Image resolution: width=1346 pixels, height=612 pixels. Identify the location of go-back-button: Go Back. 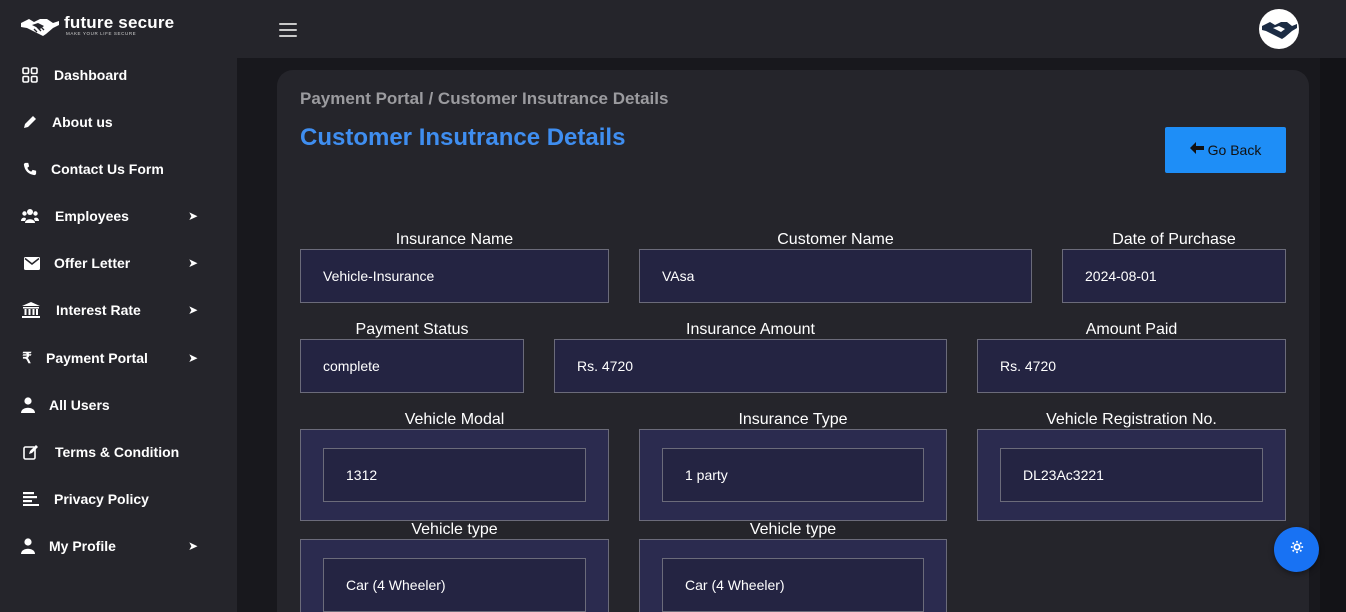
(1225, 150).